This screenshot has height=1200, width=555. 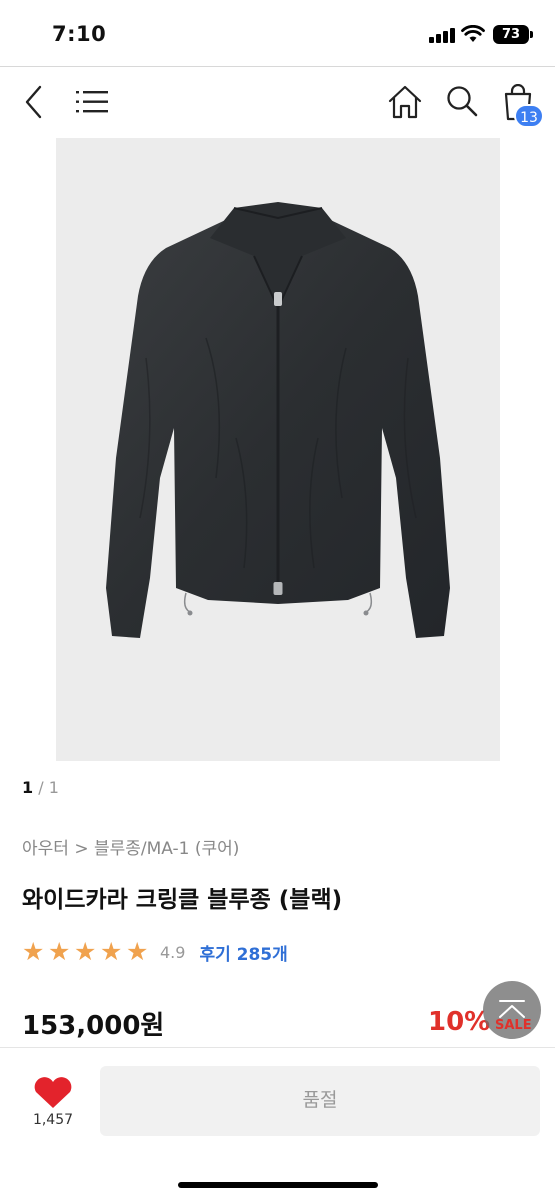 What do you see at coordinates (277, 1047) in the screenshot?
I see `bottom-divider` at bounding box center [277, 1047].